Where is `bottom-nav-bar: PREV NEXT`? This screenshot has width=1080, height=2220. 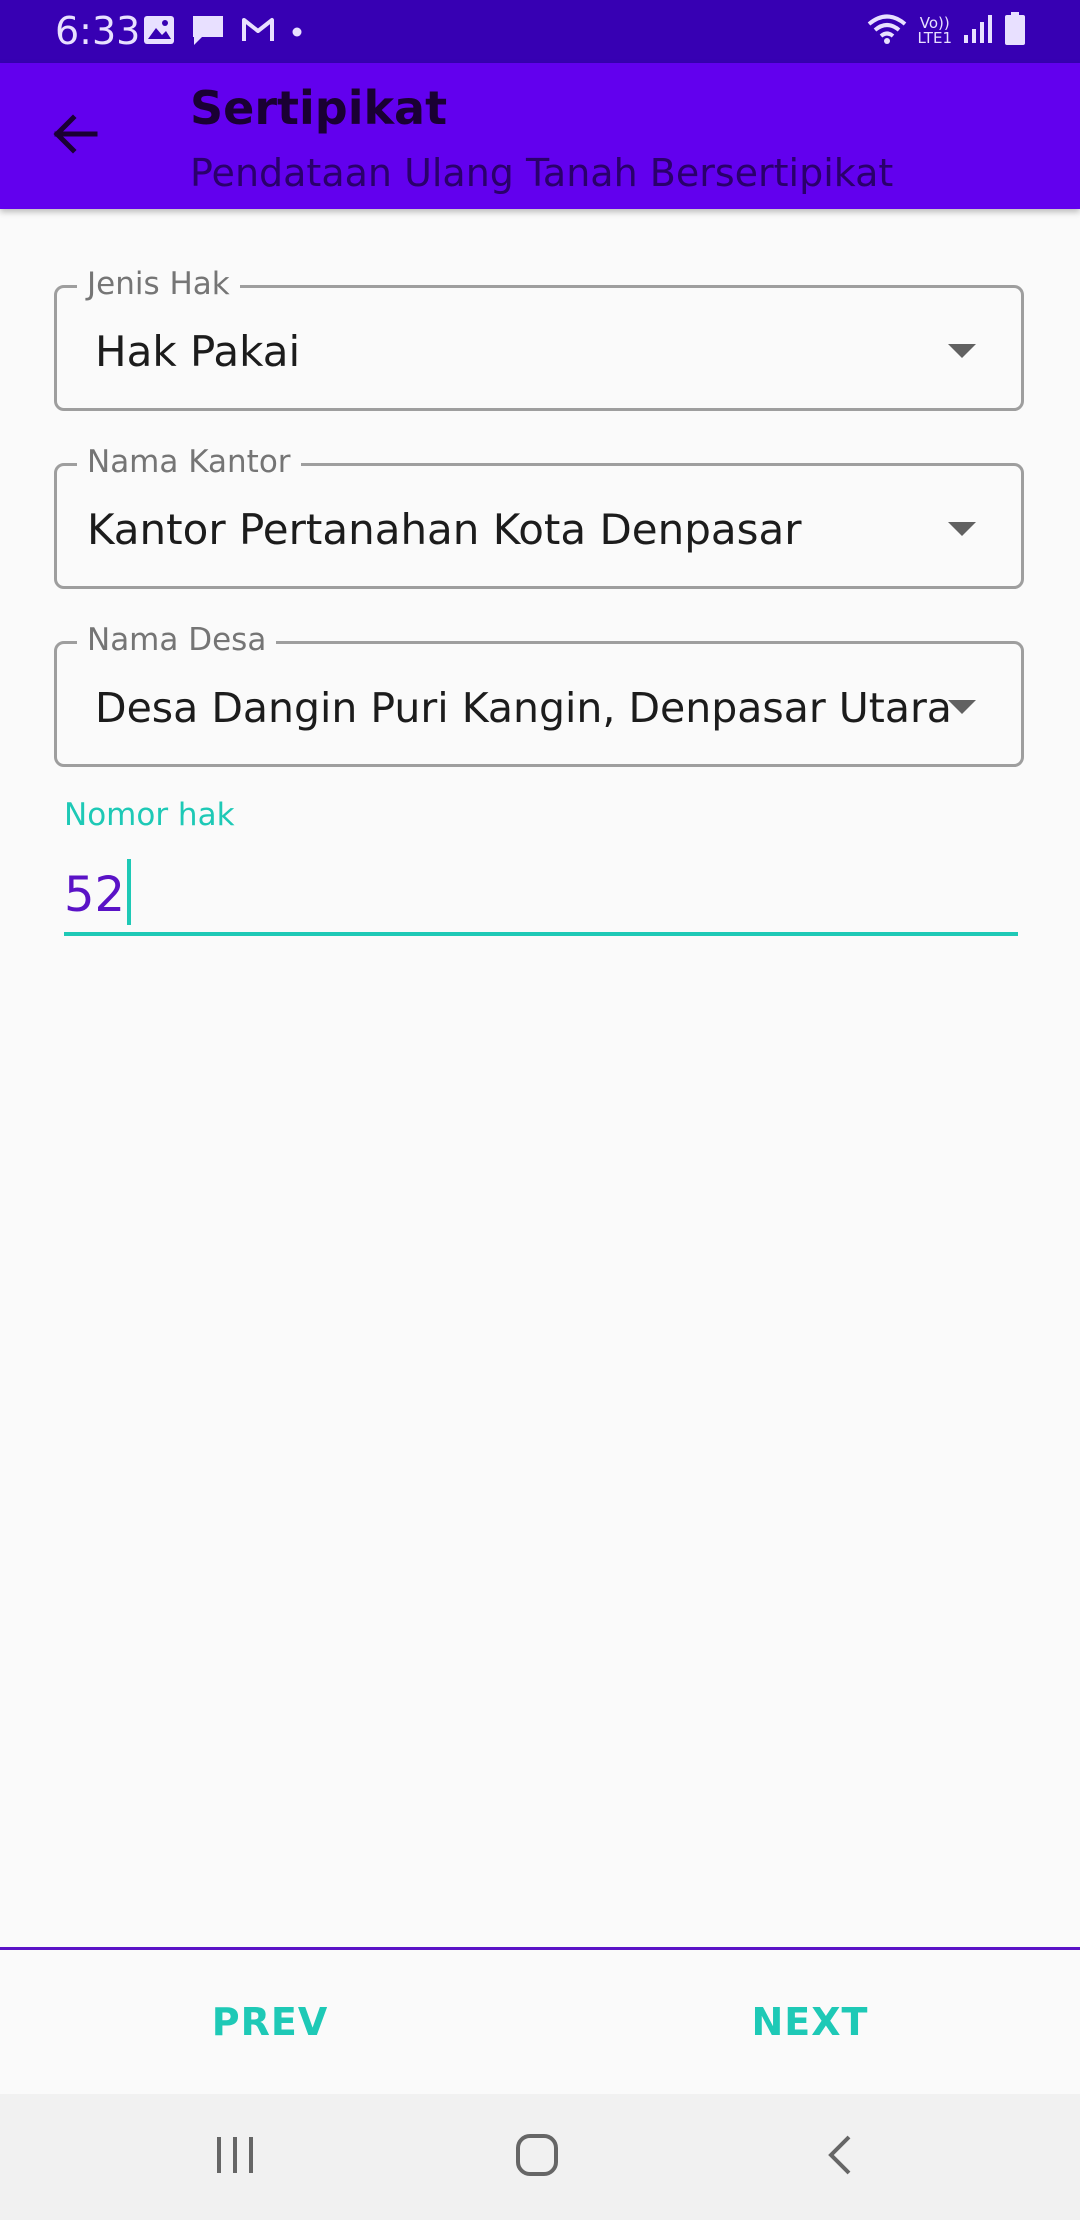
bottom-nav-bar: PREV NEXT is located at coordinates (540, 2022).